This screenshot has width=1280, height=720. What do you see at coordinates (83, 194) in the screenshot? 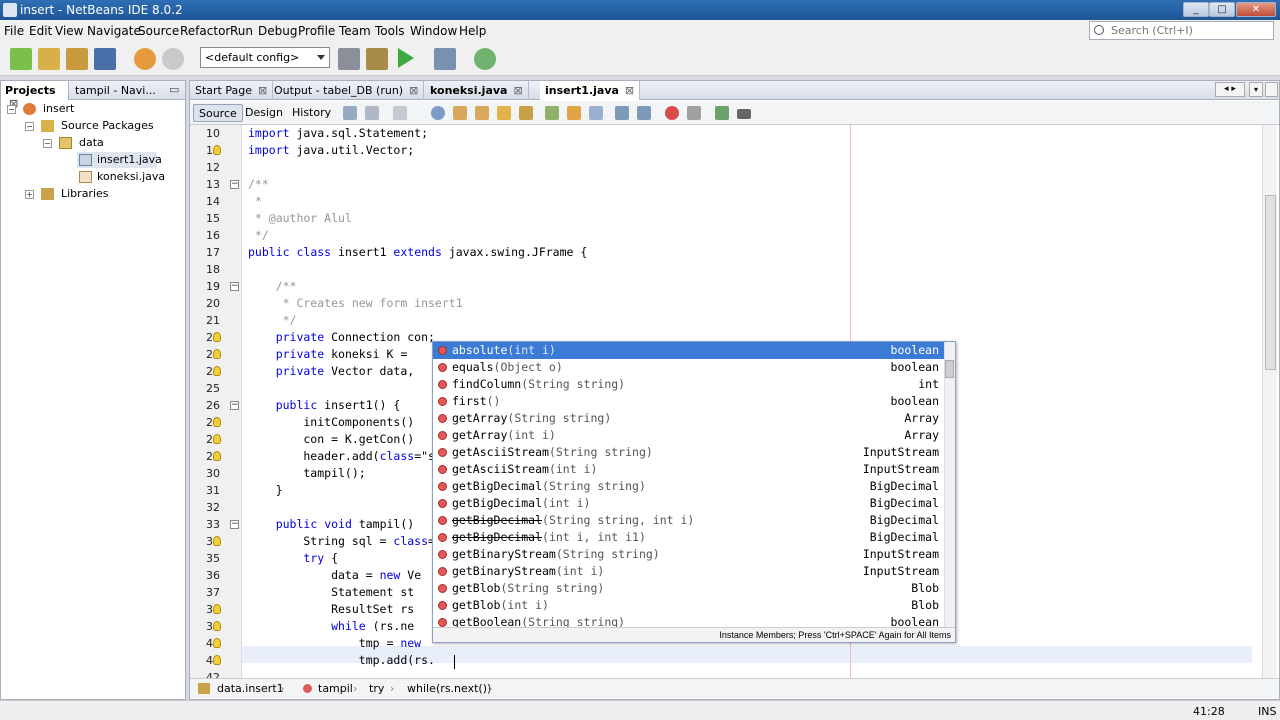
I see `tree-node-libraries: + Libraries` at bounding box center [83, 194].